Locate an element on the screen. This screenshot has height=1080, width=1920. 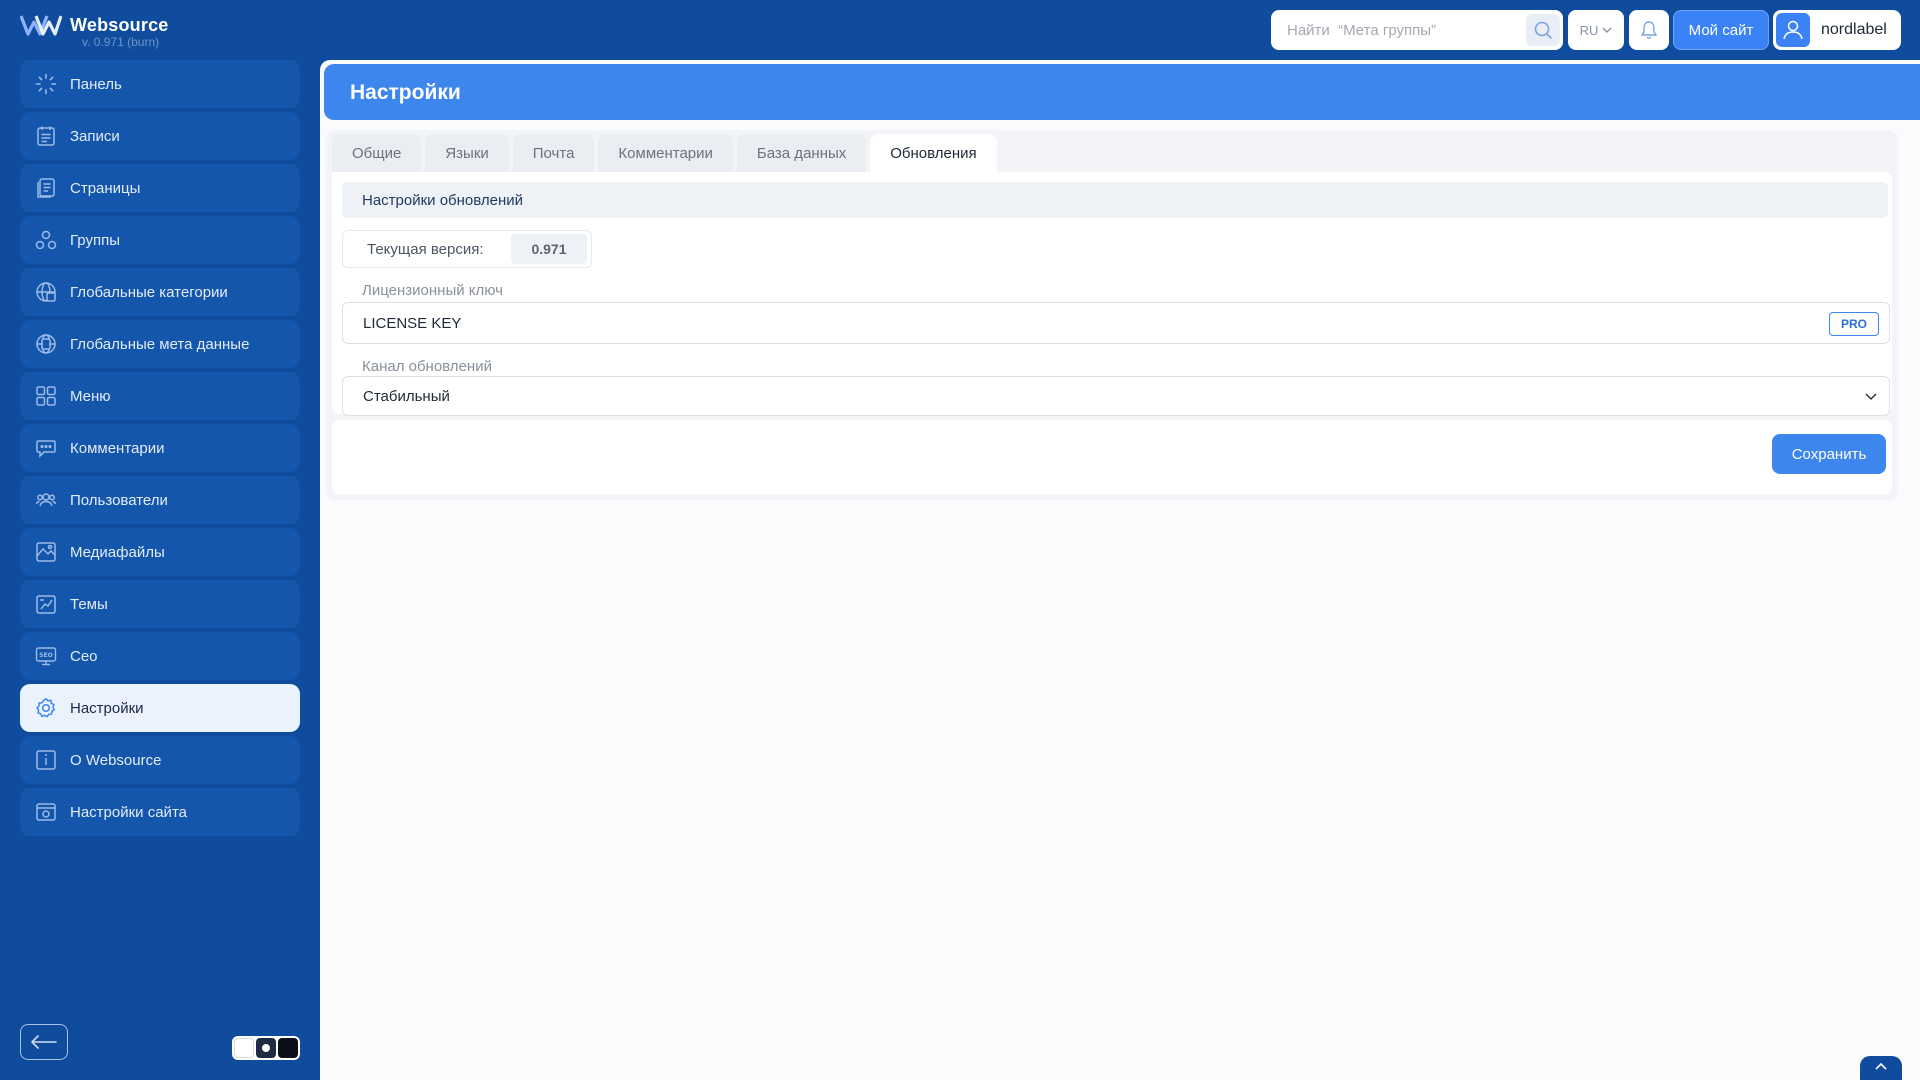
search-icon is located at coordinates (1543, 30).